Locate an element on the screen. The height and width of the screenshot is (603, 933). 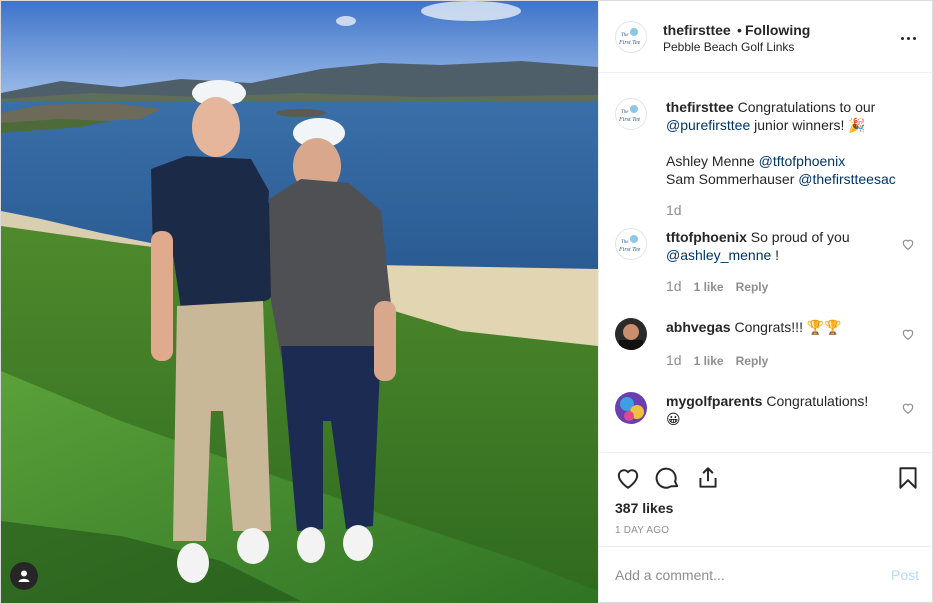
mention-link: @tftofphoenix is located at coordinates (802, 161).